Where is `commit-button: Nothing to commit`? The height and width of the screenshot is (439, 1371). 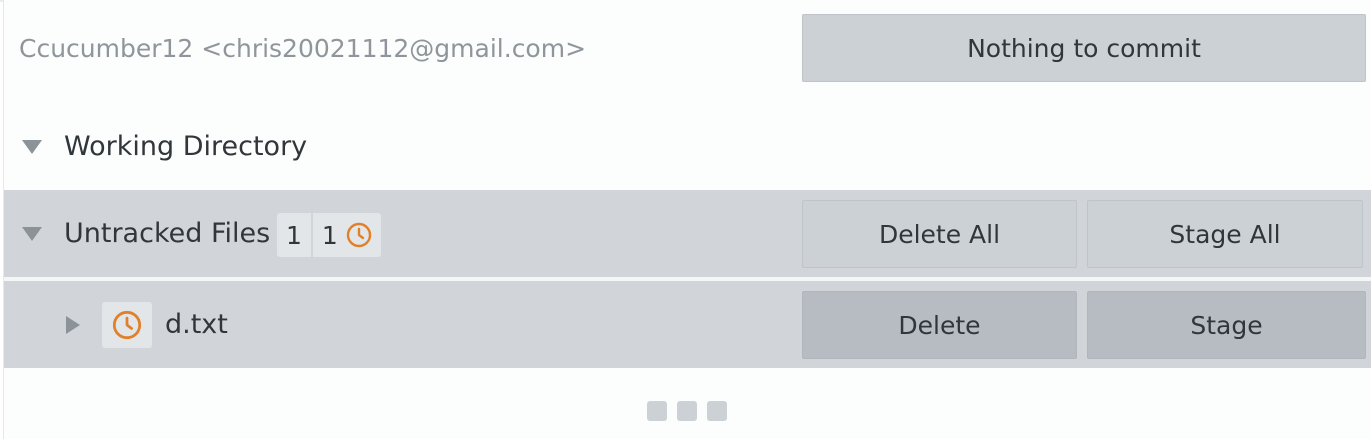
commit-button: Nothing to commit is located at coordinates (1084, 48).